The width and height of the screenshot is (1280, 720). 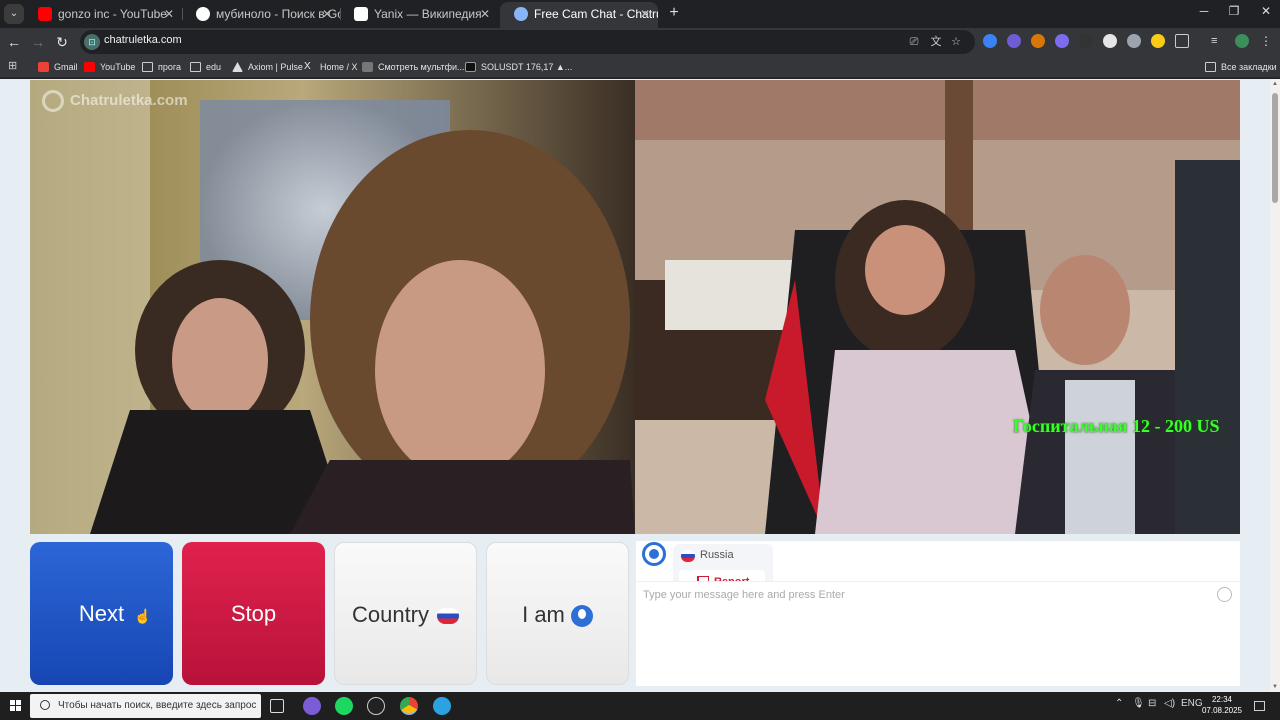 I want to click on chat-input-placeholder: Type your message here and press Enter, so click(x=744, y=595).